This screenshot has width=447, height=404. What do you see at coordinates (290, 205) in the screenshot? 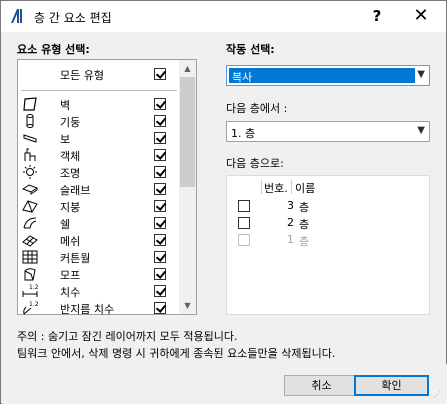
I see `floor-number: 3` at bounding box center [290, 205].